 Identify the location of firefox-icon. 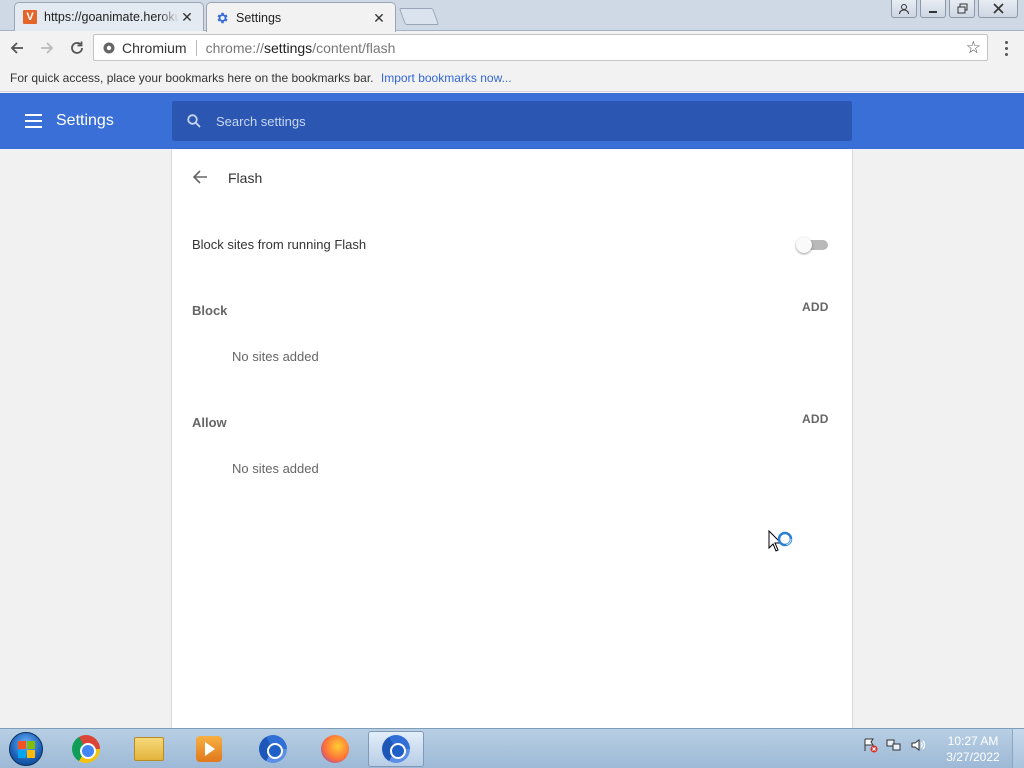
(335, 749).